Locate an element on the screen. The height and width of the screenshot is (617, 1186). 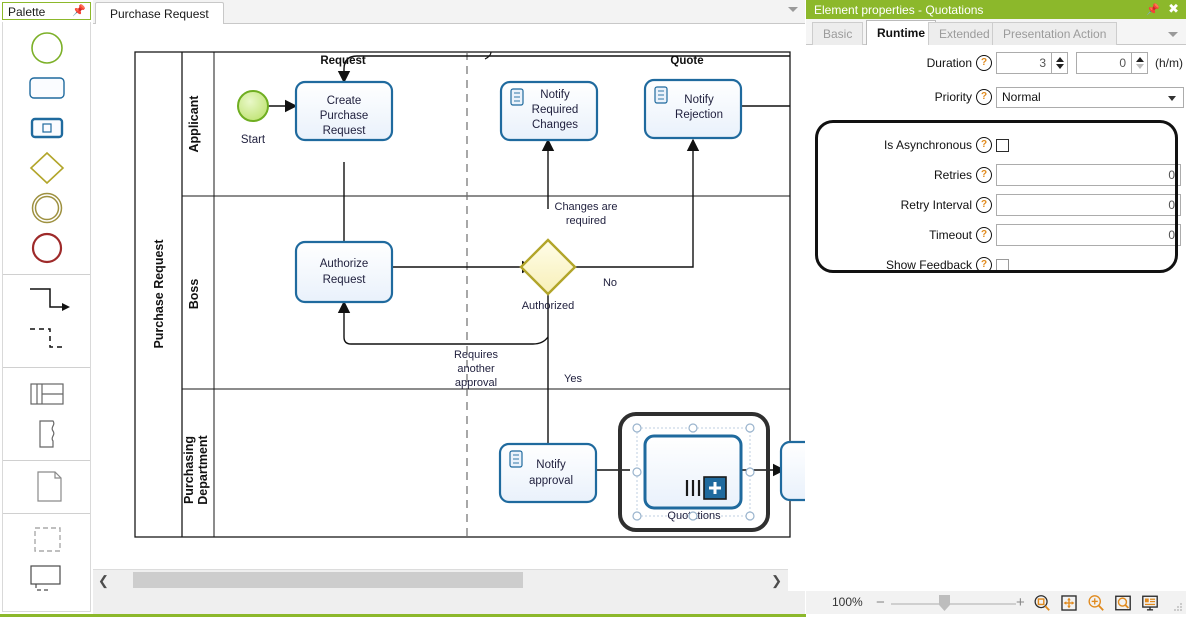
palette-item-subprocess is located at coordinates (46, 128).